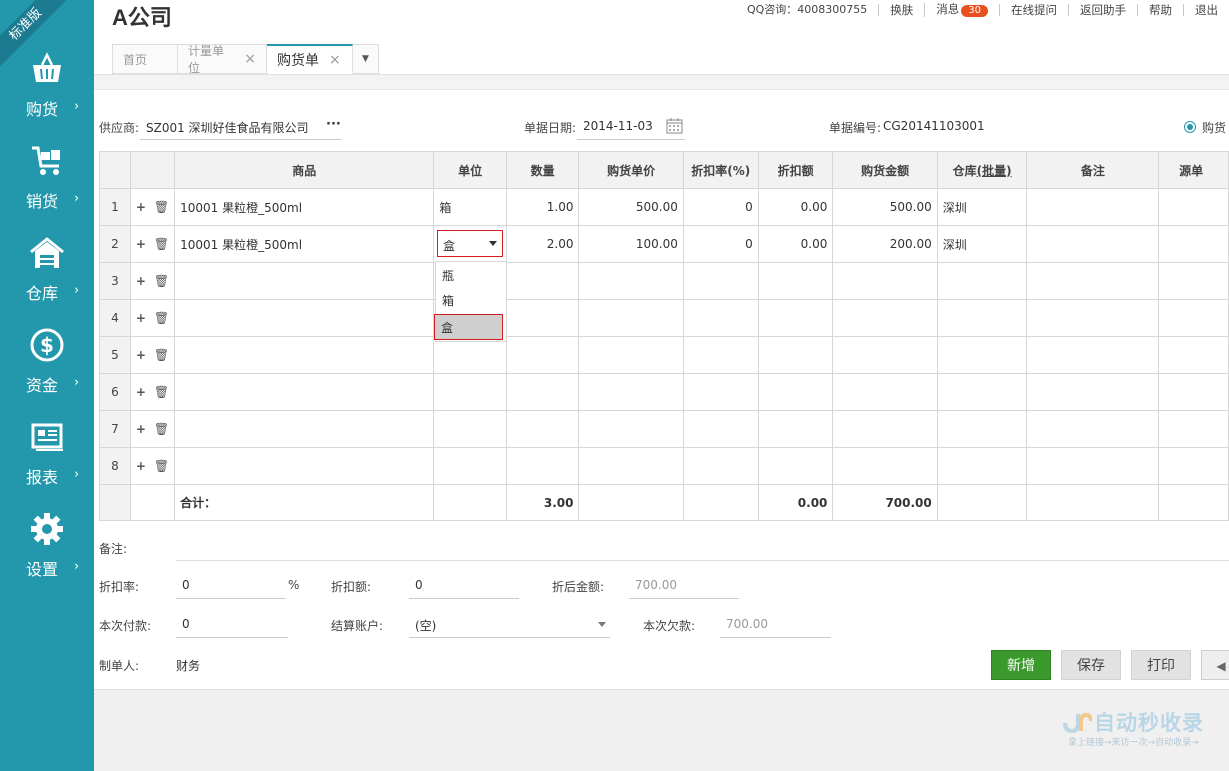 The width and height of the screenshot is (1229, 771). Describe the element at coordinates (186, 585) in the screenshot. I see `discount-rate-input: 0` at that location.